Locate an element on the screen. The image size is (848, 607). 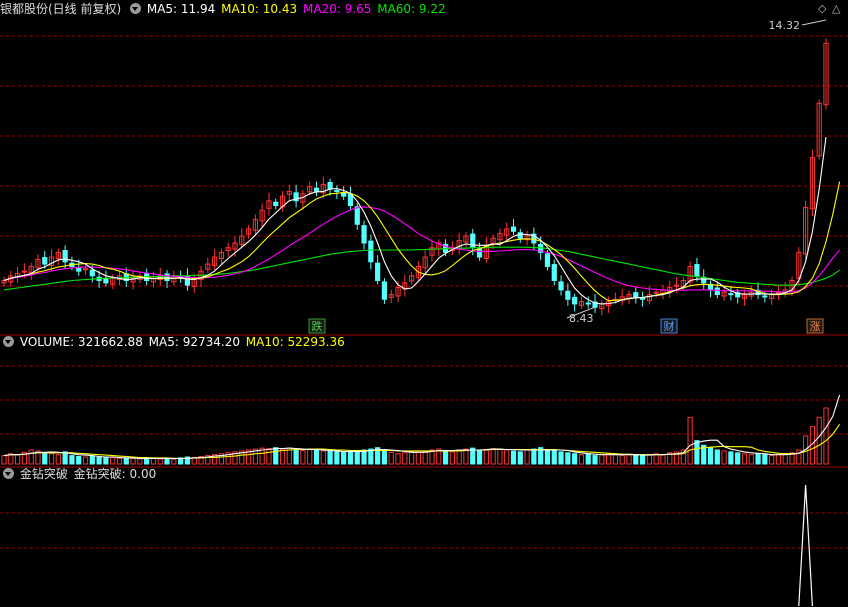
low-price-label: 8.43 is located at coordinates (581, 318).